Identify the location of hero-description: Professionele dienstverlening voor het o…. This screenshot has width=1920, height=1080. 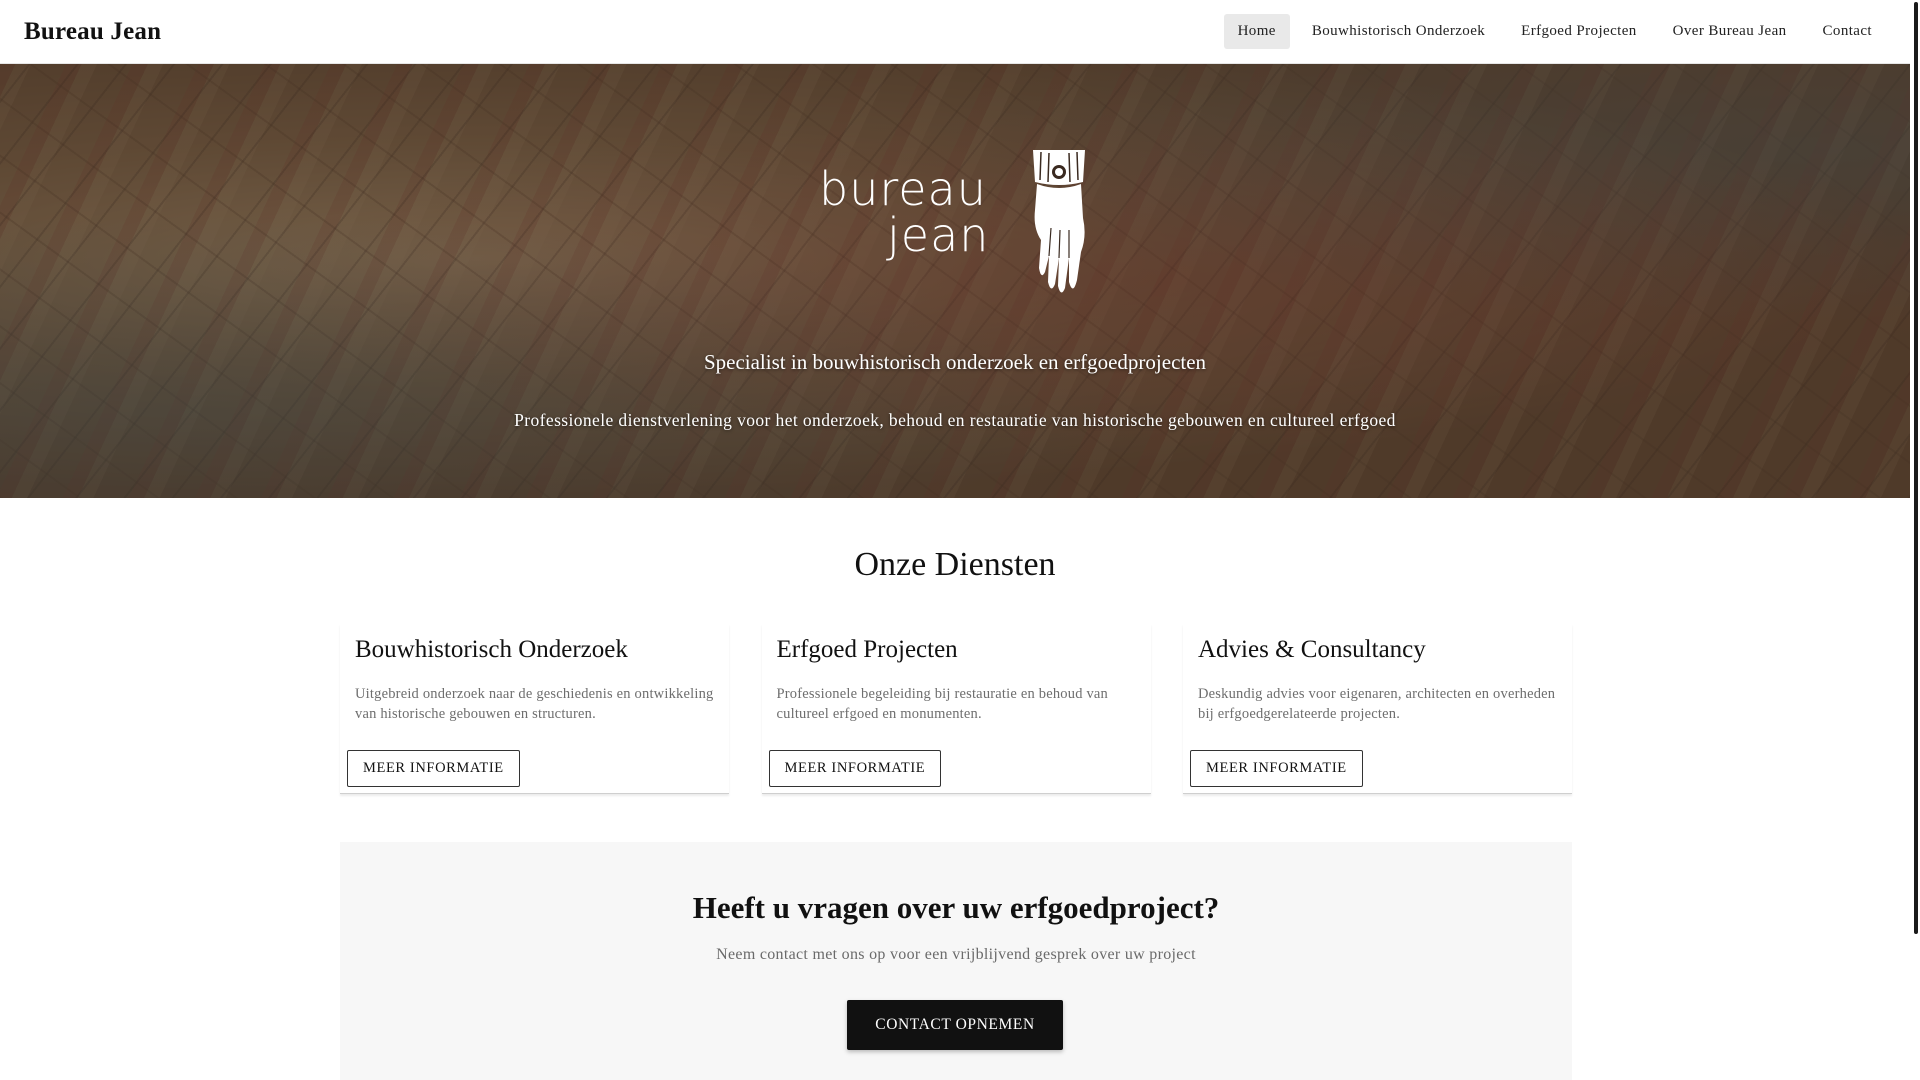
(955, 420).